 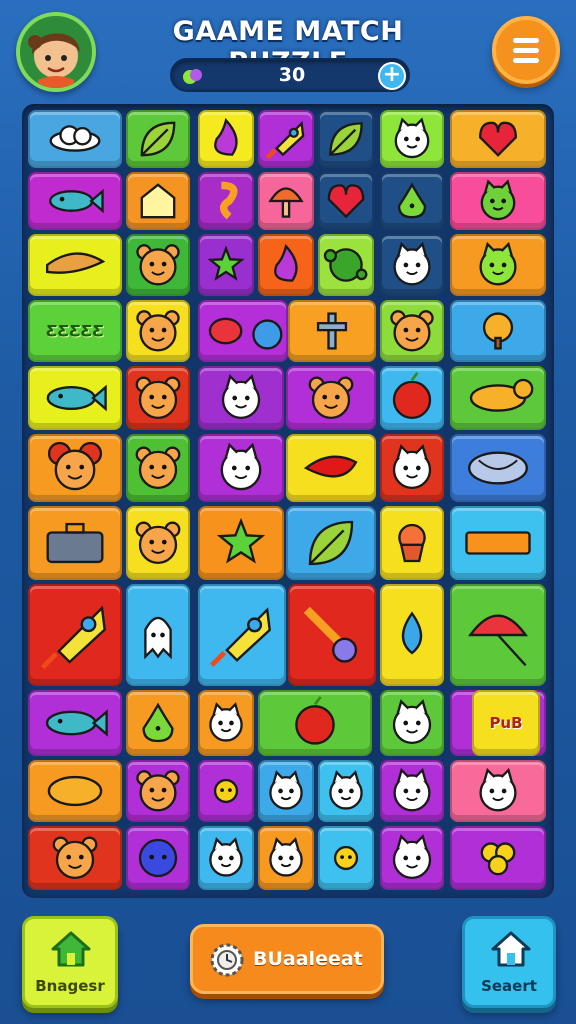 I want to click on board-tile: ƸƸƸƸƸ, so click(x=75, y=331).